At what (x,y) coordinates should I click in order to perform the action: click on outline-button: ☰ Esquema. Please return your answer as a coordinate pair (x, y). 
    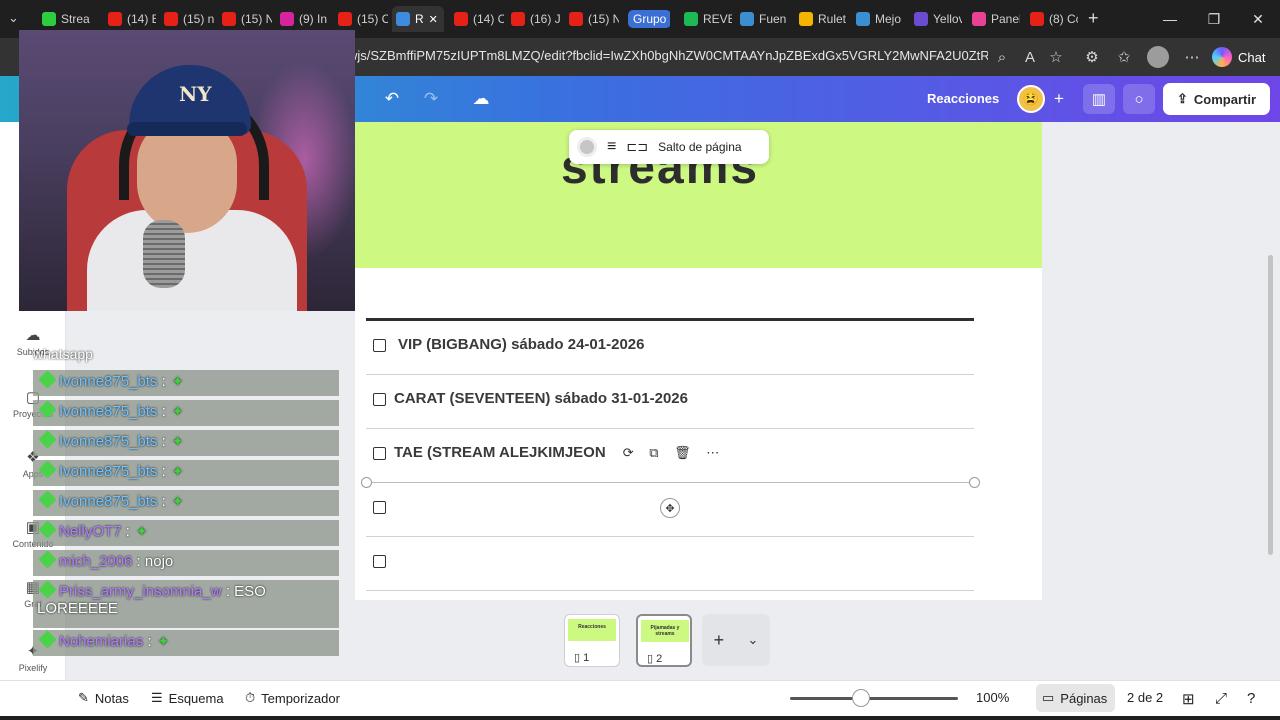
    Looking at the image, I should click on (187, 698).